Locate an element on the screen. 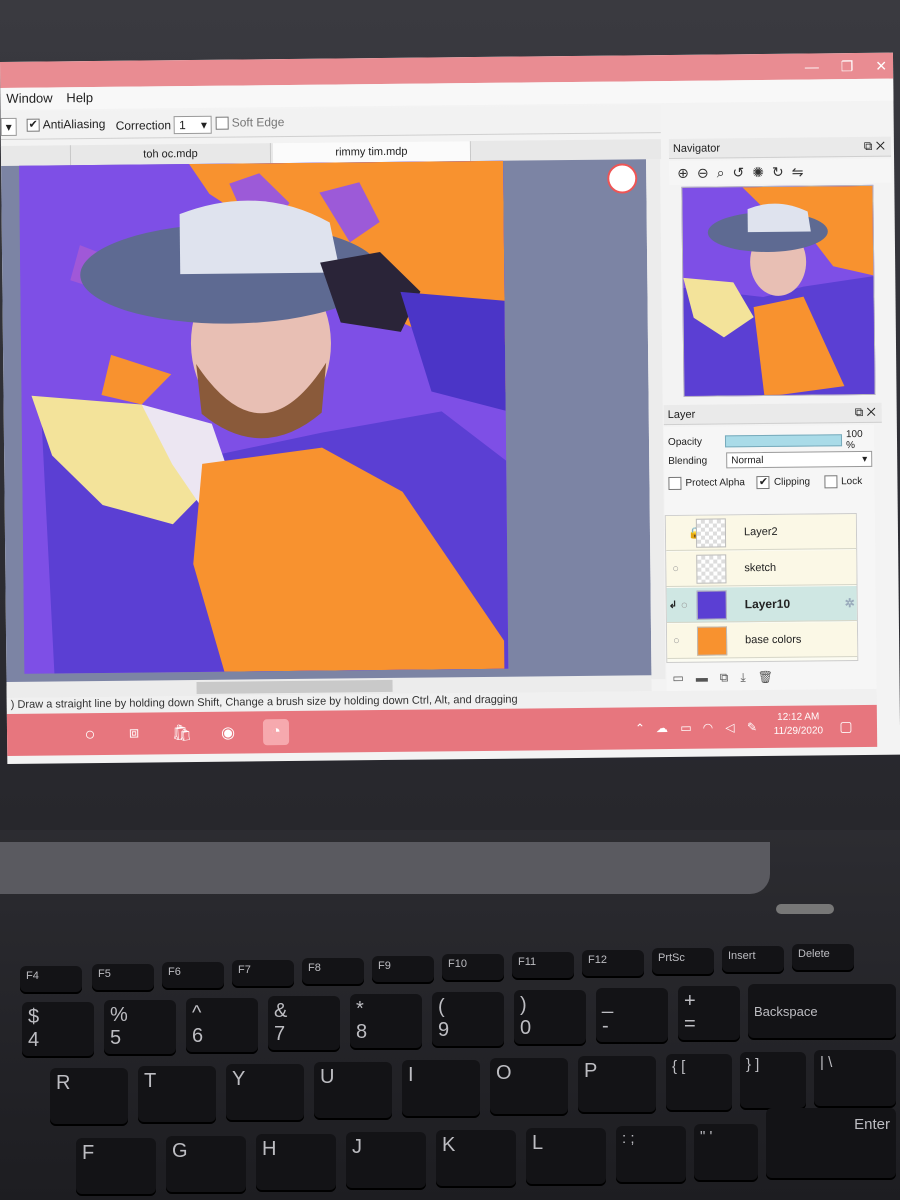  key-4: $4 is located at coordinates (58, 1030).